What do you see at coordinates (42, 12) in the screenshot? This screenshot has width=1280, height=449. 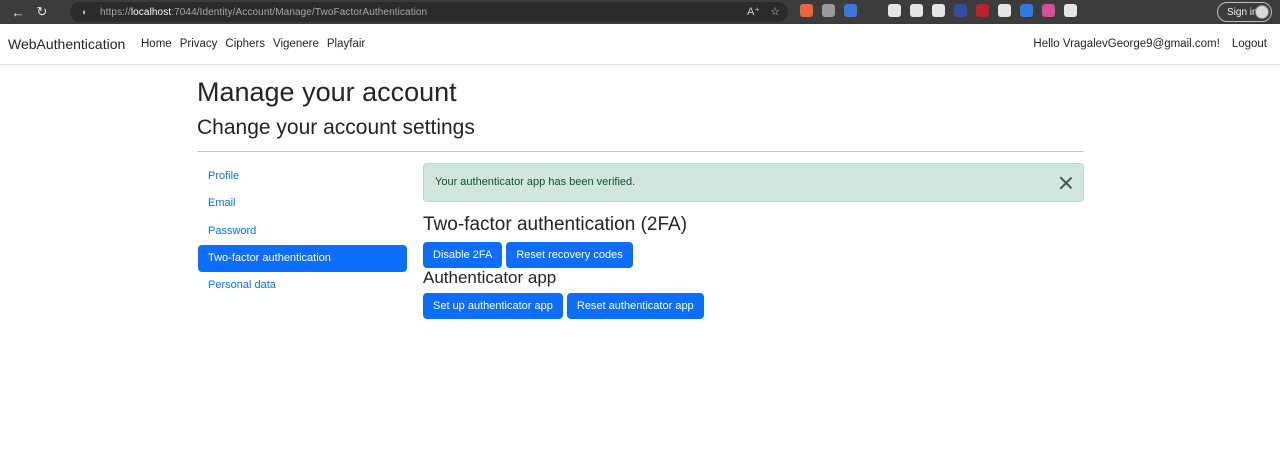 I see `reload-icon: ↻` at bounding box center [42, 12].